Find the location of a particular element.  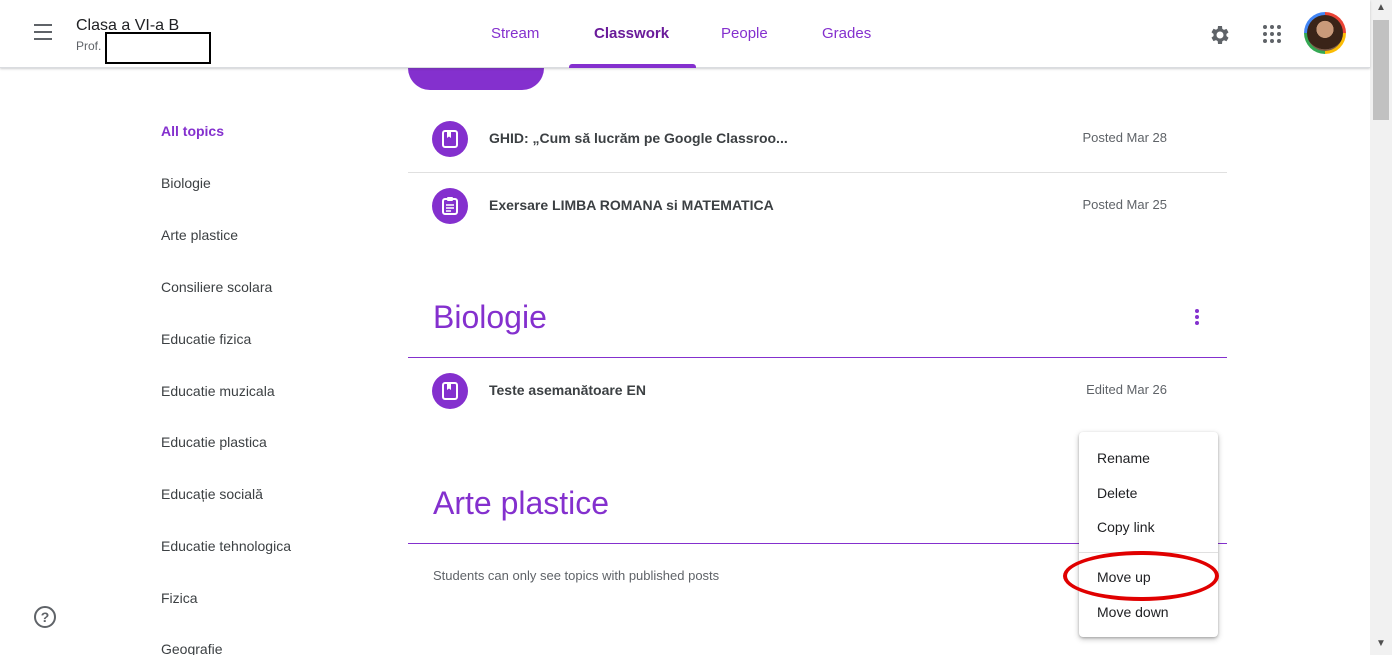

tab-bar: Stream Classwork People Grades is located at coordinates (685, 34).